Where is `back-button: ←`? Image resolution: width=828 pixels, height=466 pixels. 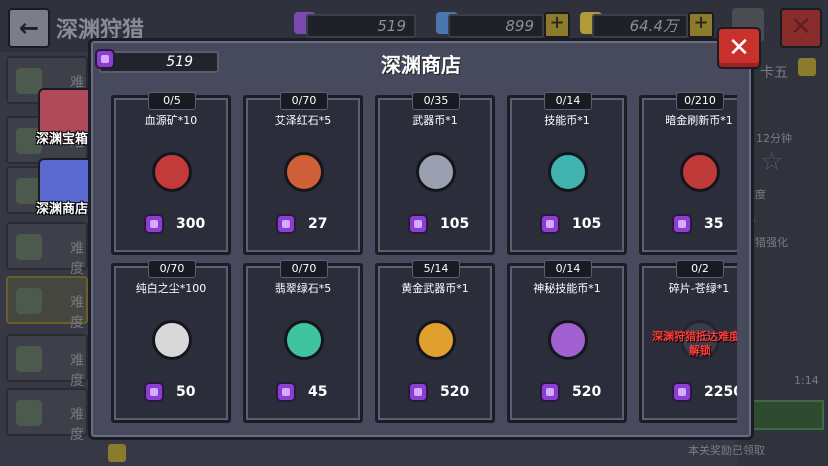
back-button: ← is located at coordinates (29, 28).